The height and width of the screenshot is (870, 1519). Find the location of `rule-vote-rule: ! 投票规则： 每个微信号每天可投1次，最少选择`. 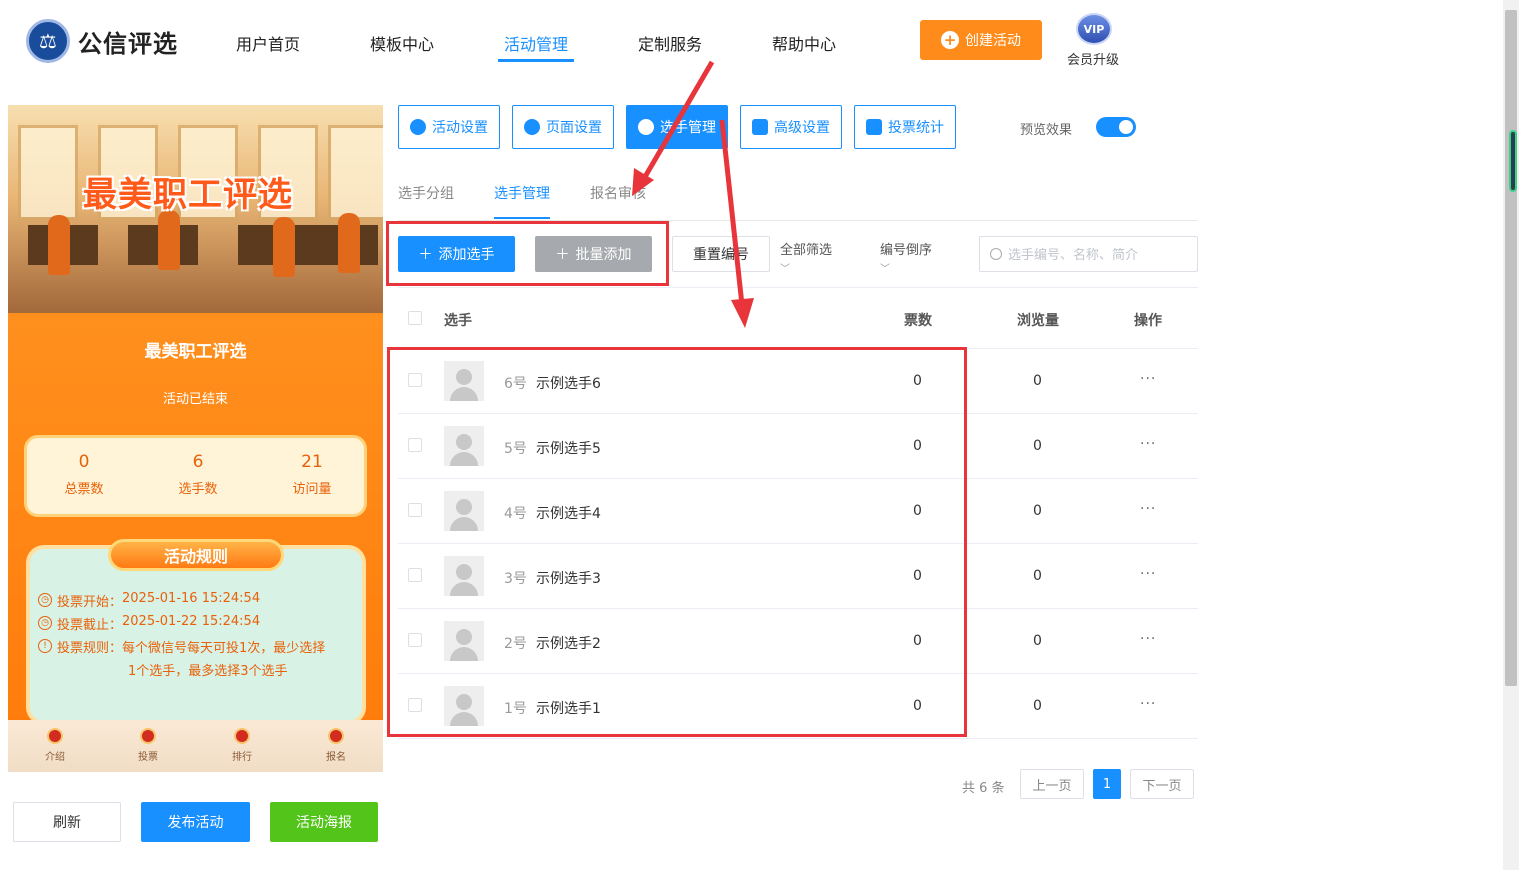

rule-vote-rule: ! 投票规则： 每个微信号每天可投1次，最少选择 is located at coordinates (181, 646).